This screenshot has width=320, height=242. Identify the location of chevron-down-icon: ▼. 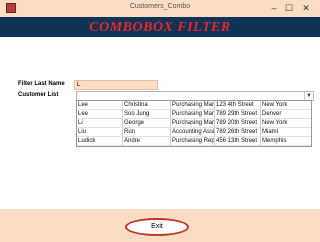
(308, 96).